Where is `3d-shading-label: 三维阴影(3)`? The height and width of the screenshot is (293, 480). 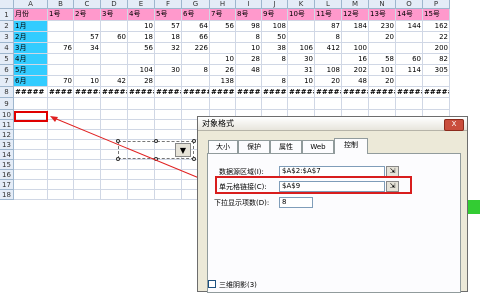
3d-shading-label: 三维阴影(3) is located at coordinates (238, 285).